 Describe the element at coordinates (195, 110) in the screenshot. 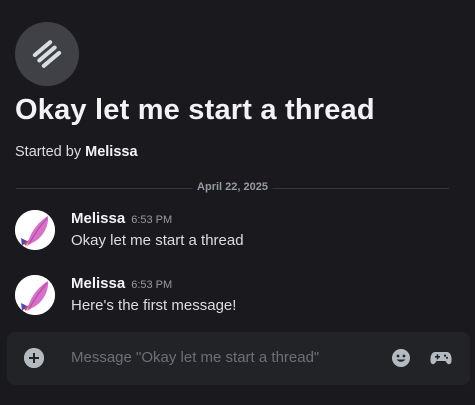

I see `thread-title: Okay let me start a thread` at that location.